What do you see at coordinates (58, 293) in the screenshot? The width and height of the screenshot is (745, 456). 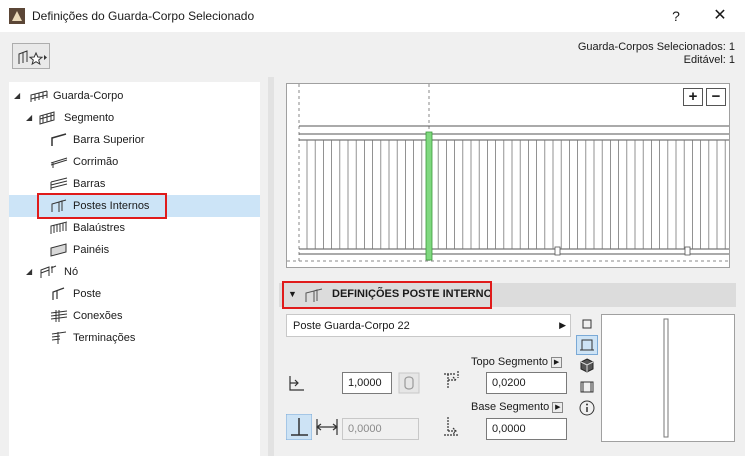 I see `post-icon` at bounding box center [58, 293].